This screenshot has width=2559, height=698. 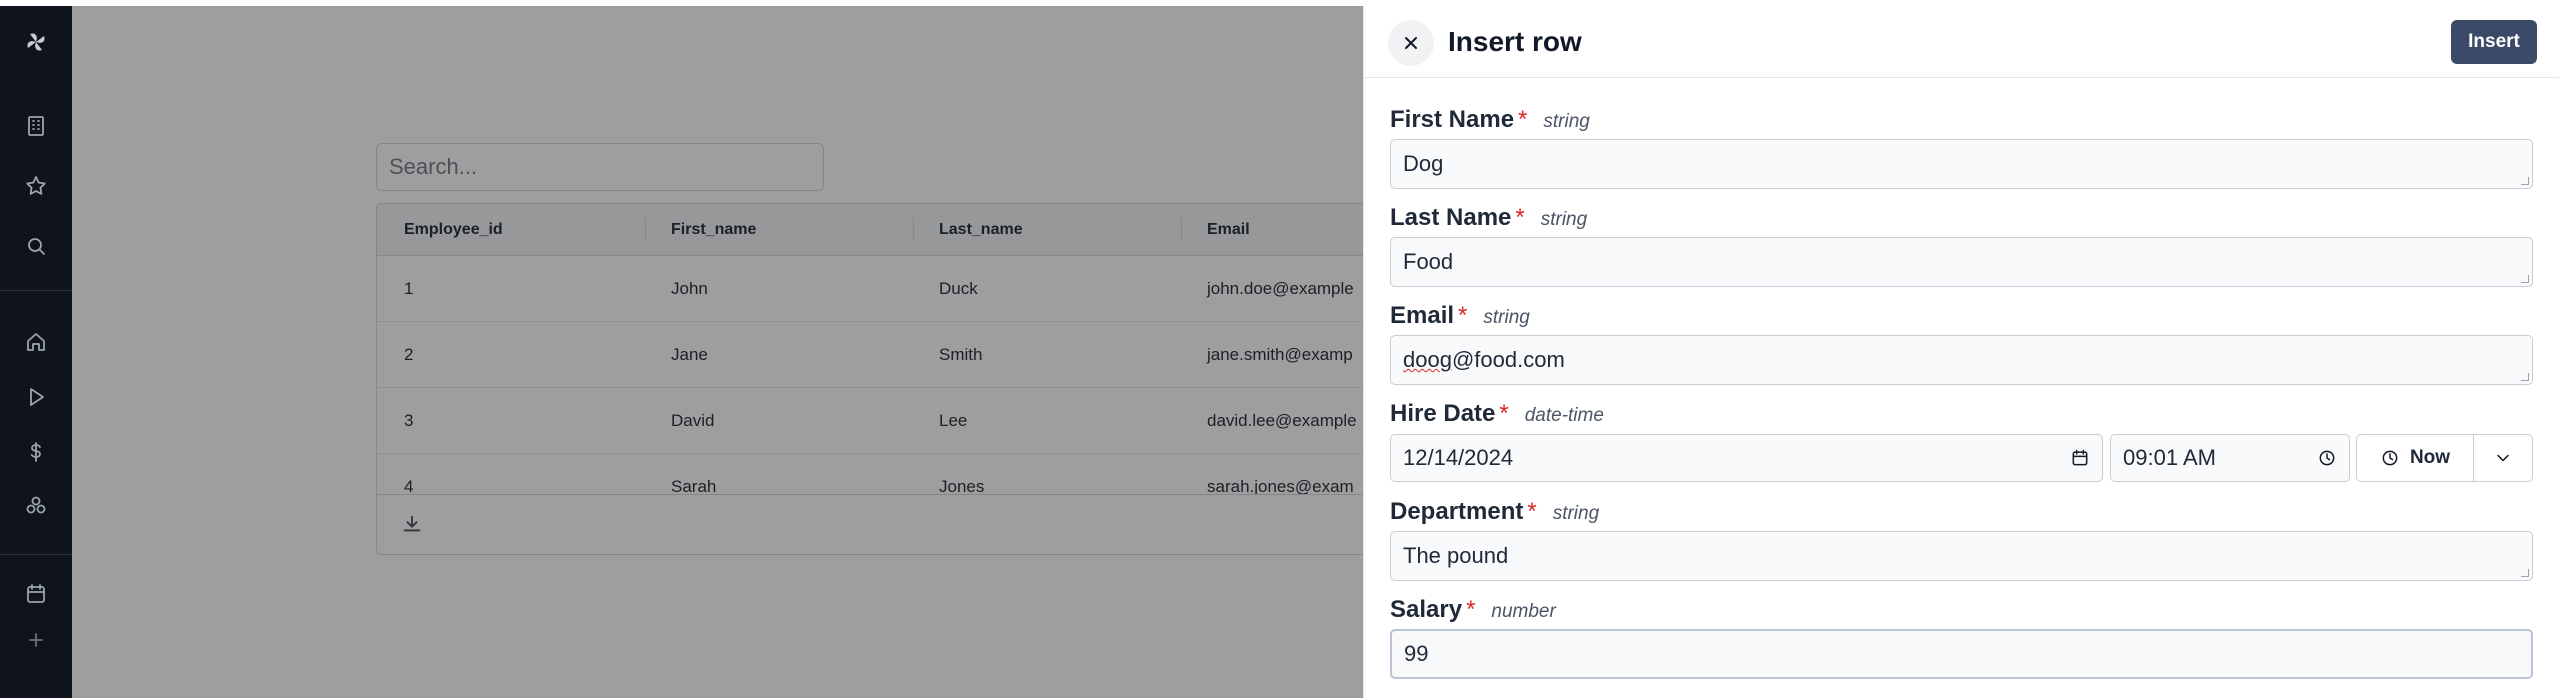 I want to click on email-label: Email * string, so click(x=1460, y=316).